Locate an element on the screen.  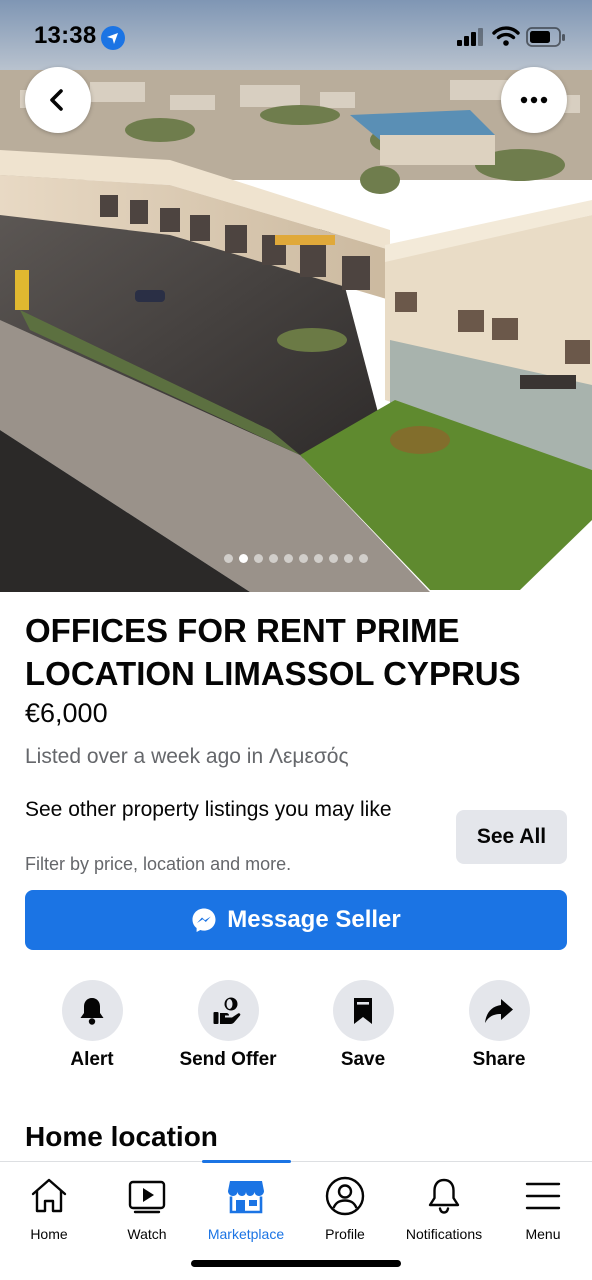
alert-icon-circle is located at coordinates (92, 1010).